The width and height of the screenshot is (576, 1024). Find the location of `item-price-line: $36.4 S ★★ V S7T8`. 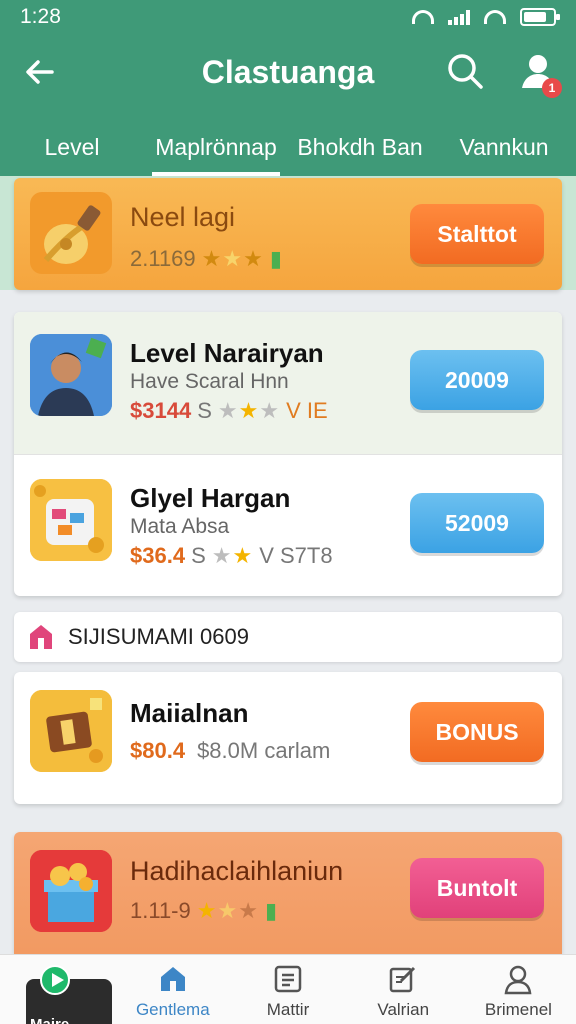

item-price-line: $36.4 S ★★ V S7T8 is located at coordinates (231, 556).